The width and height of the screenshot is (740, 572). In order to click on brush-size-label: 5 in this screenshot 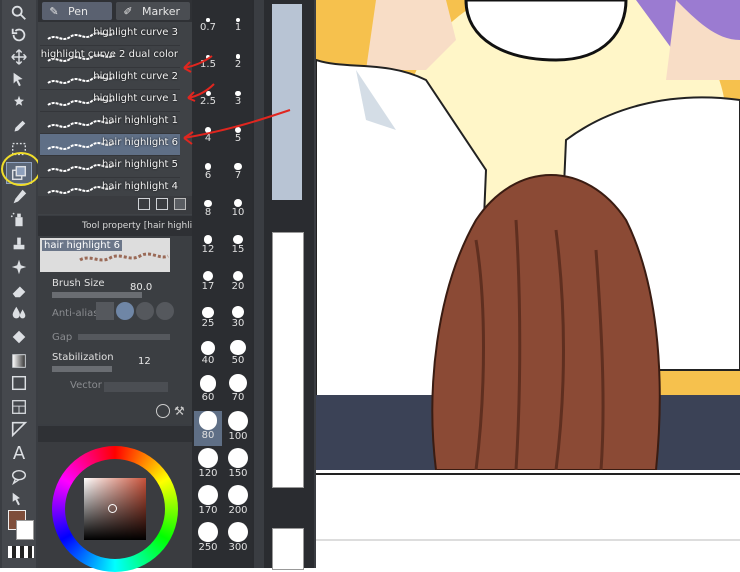, I will do `click(238, 138)`.